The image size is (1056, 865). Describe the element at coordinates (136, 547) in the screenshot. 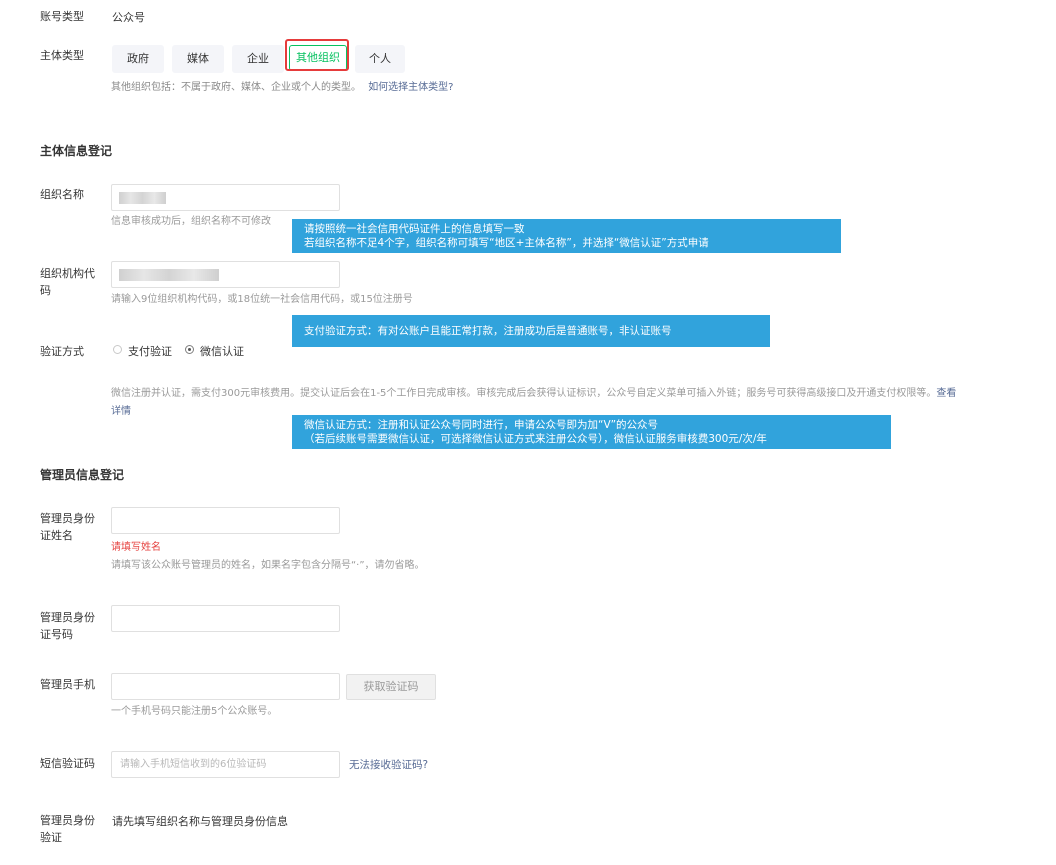

I see `admin-name-error: 请填写姓名` at that location.